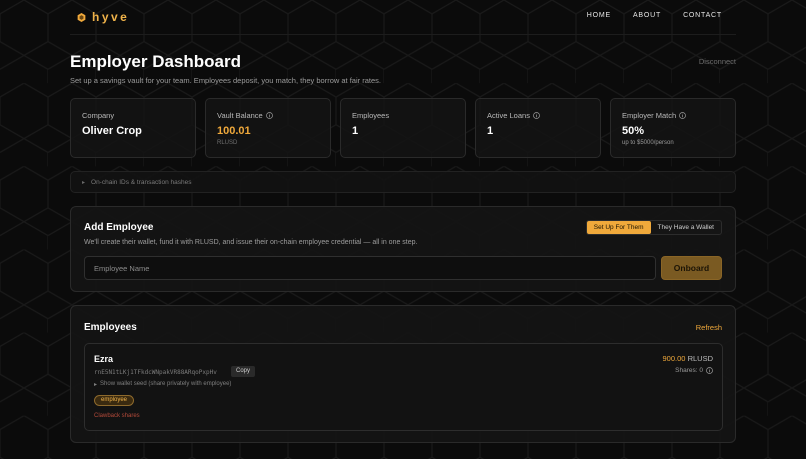  I want to click on add-employee-title: Add Employee, so click(119, 227).